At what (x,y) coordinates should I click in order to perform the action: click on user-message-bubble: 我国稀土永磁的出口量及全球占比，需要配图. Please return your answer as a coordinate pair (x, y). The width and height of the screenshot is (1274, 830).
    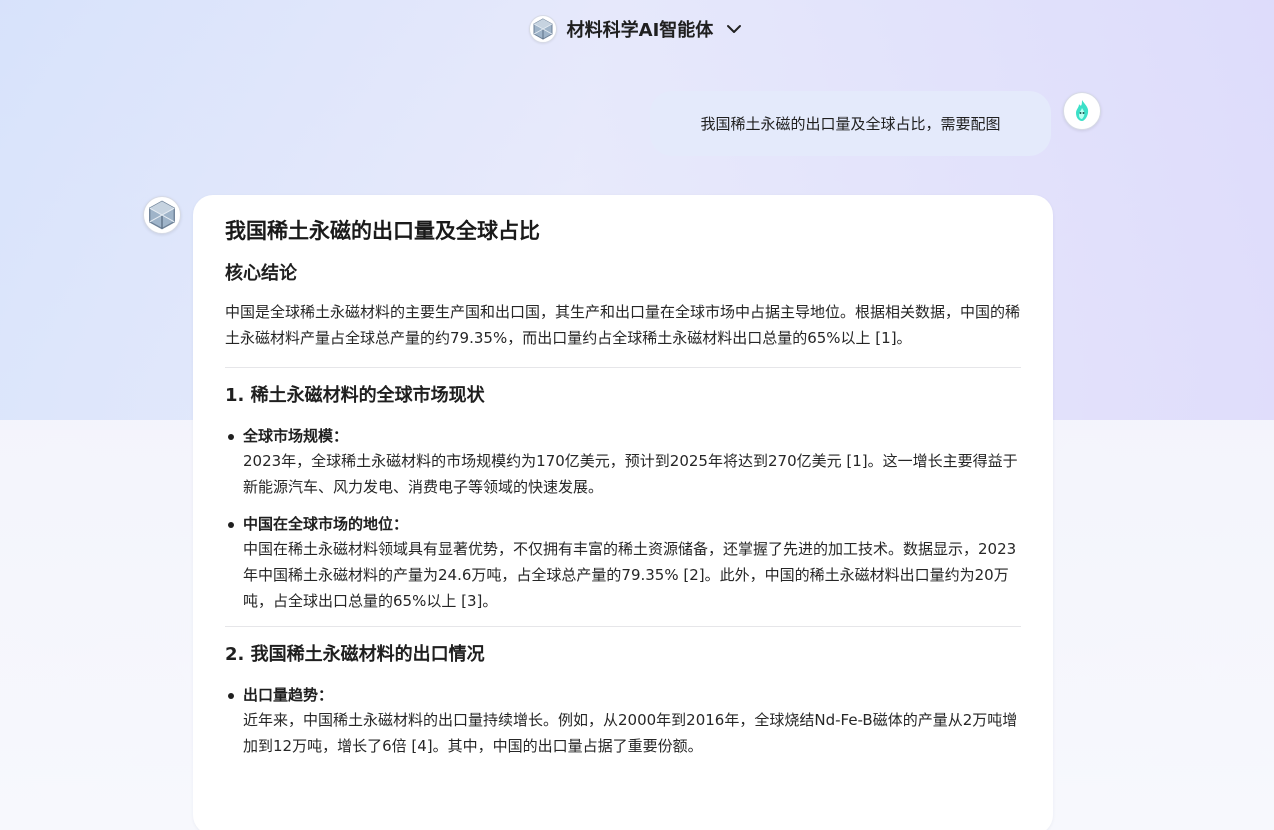
    Looking at the image, I should click on (850, 123).